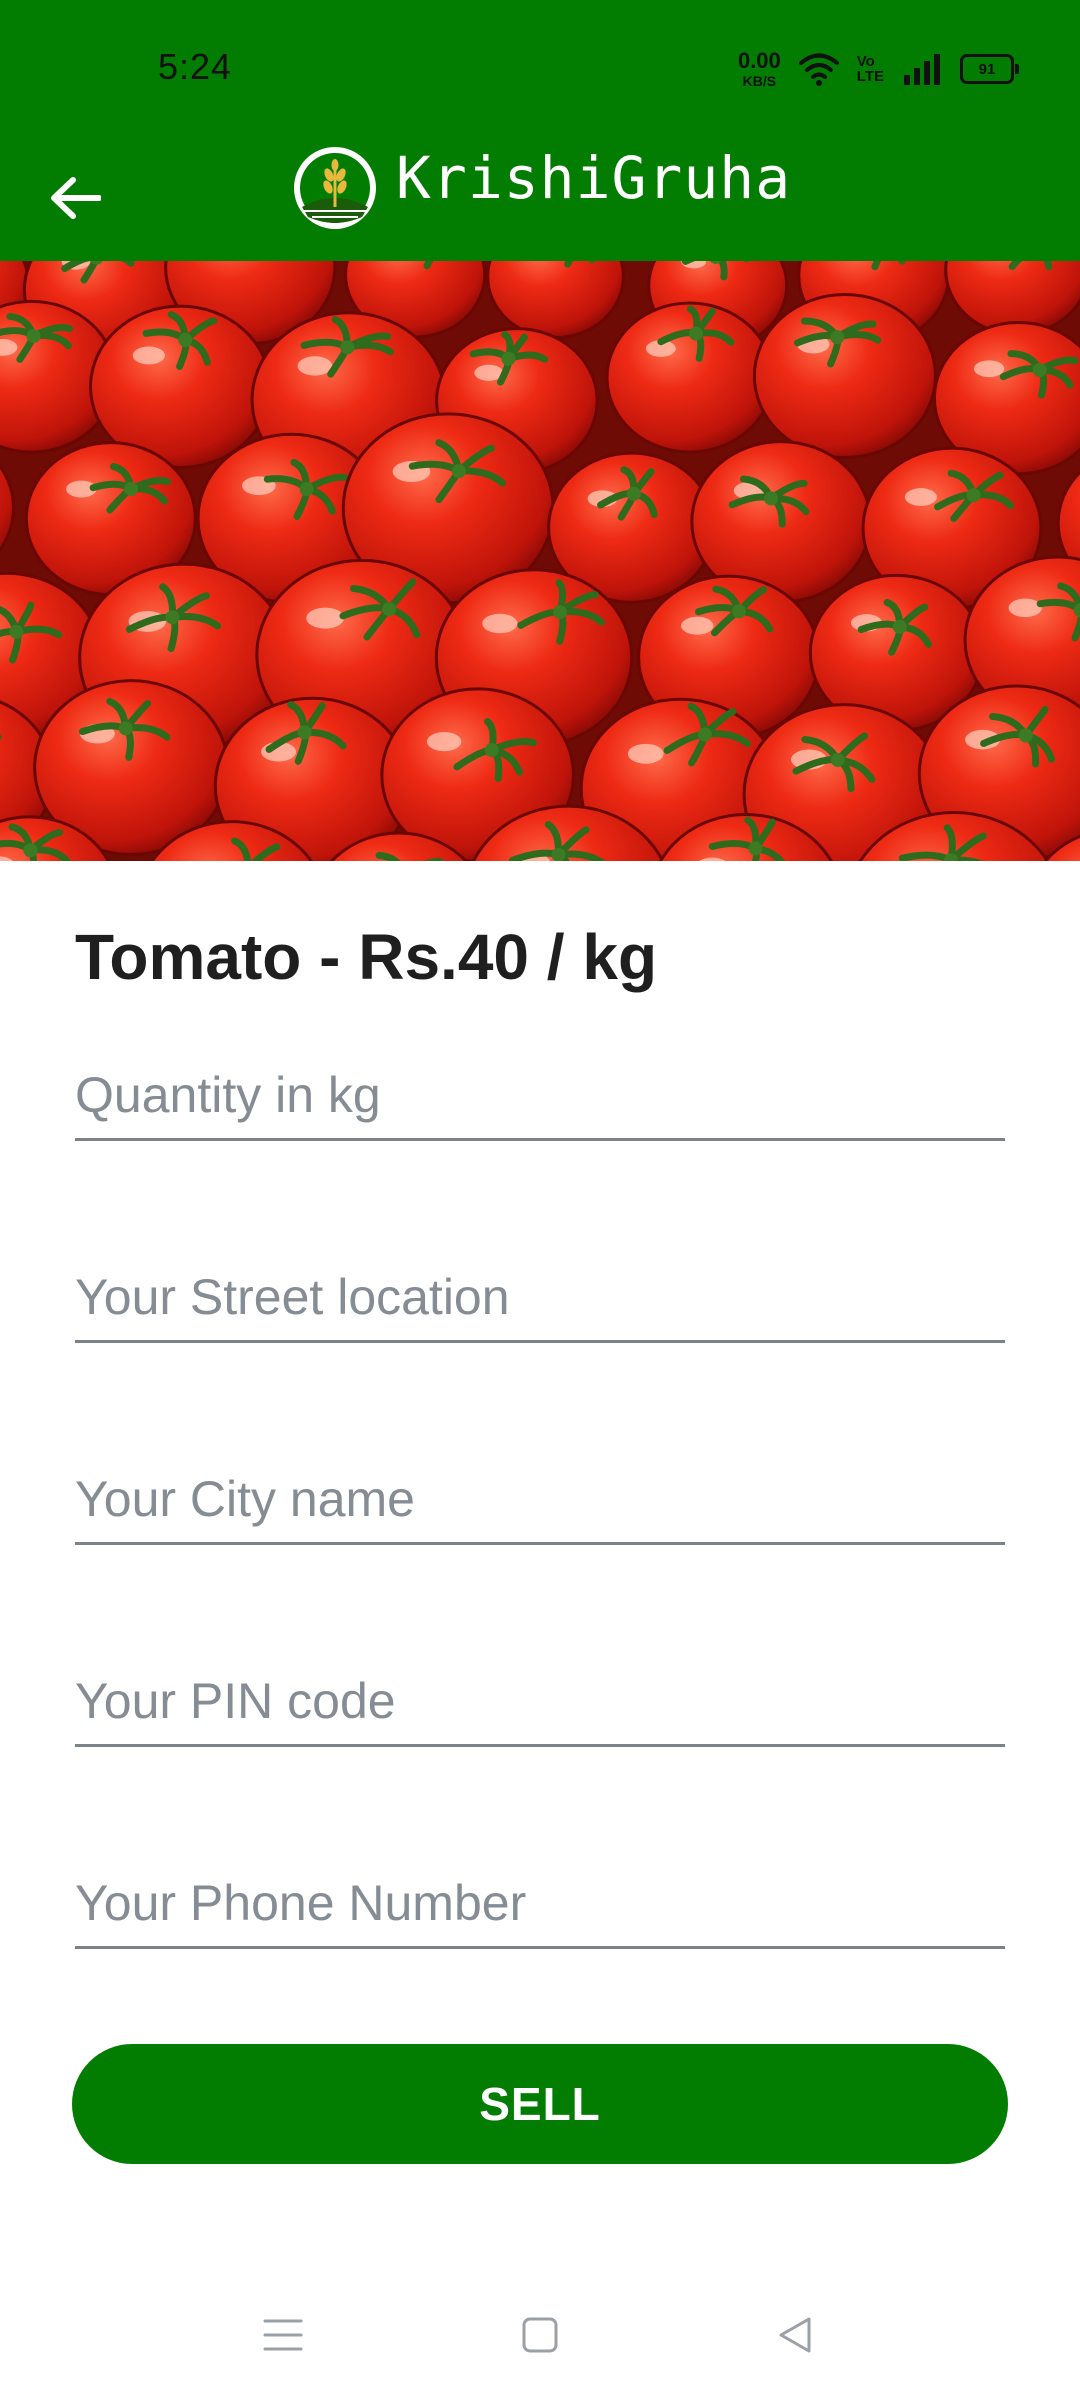 The image size is (1080, 2400). I want to click on volte-icon: Vo LTE, so click(870, 69).